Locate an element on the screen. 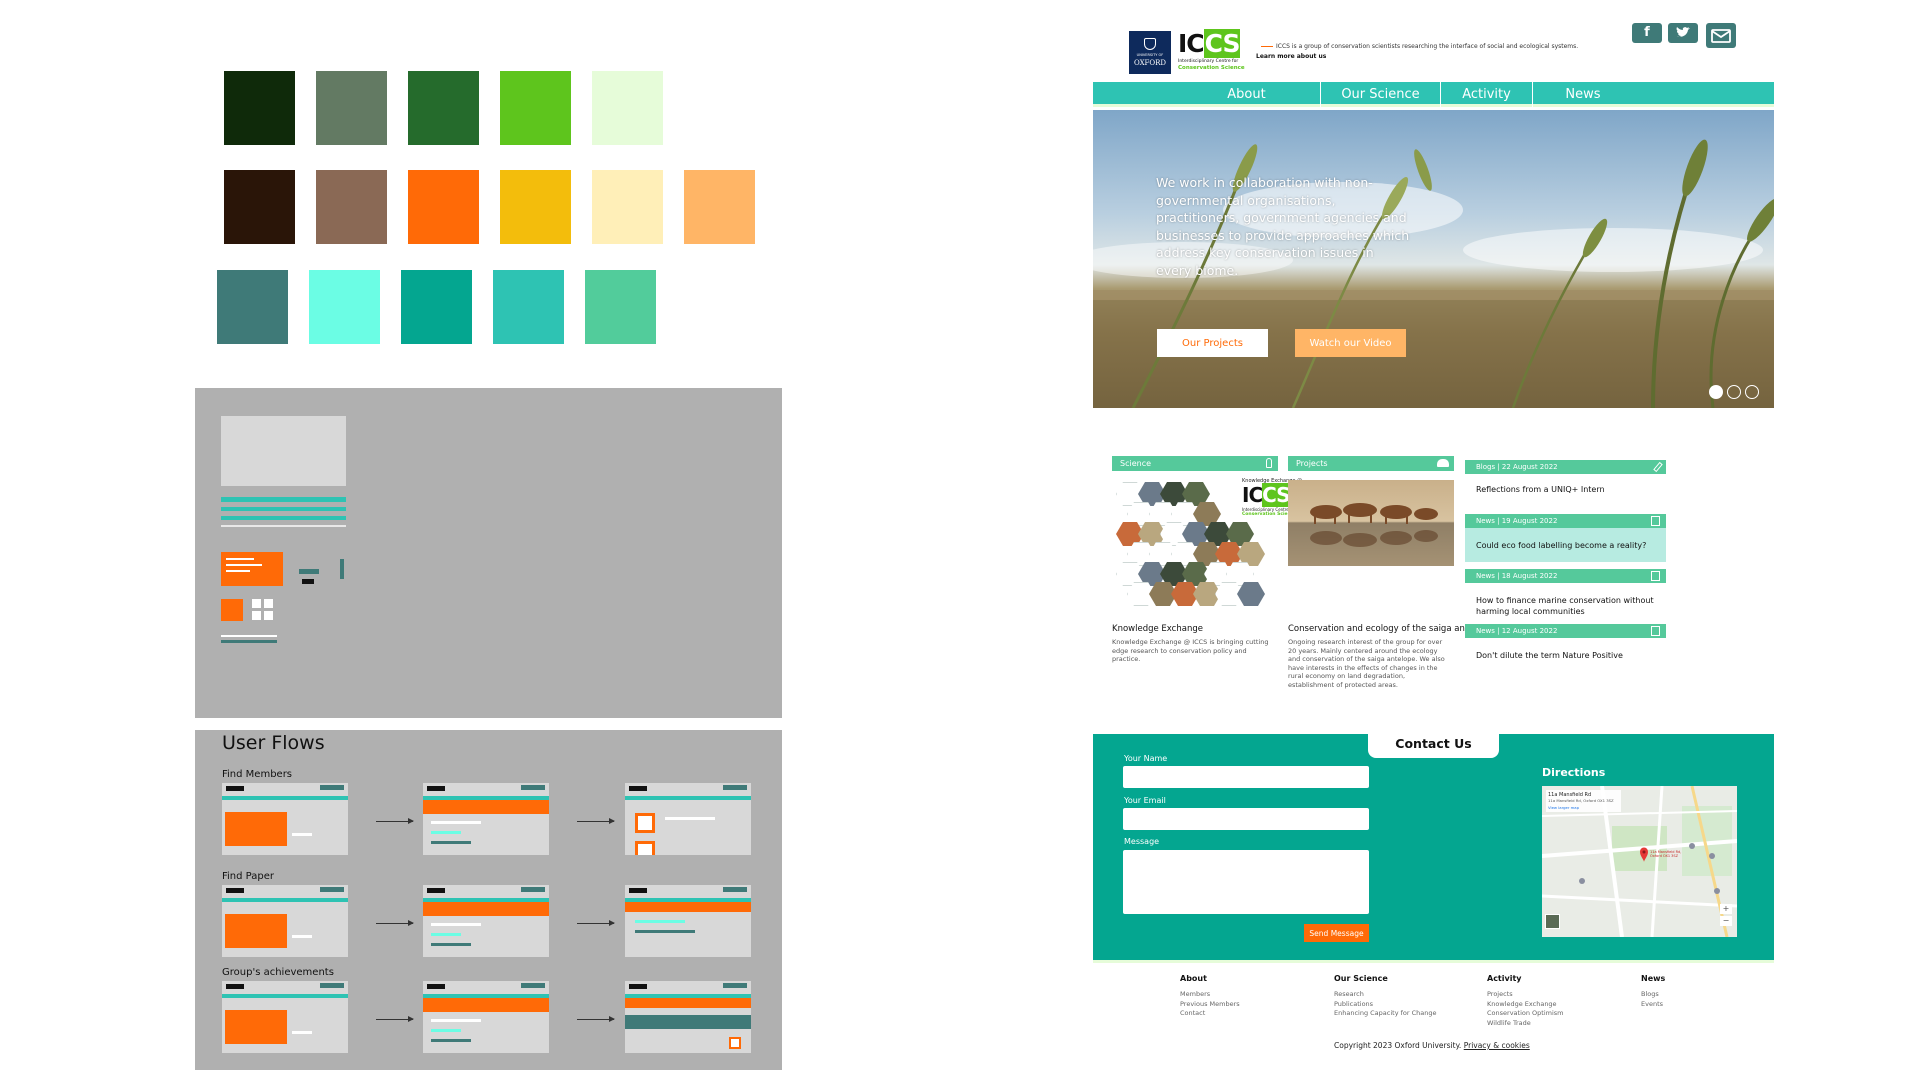 The width and height of the screenshot is (1920, 1080). footer-link: Events is located at coordinates (1652, 1005).